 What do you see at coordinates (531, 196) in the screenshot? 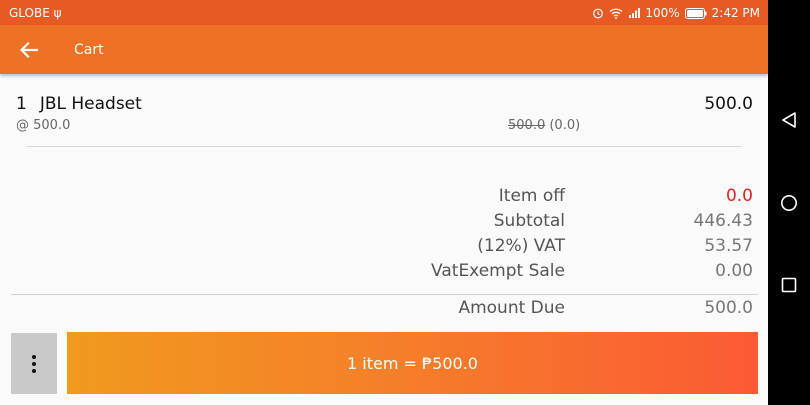
I see `item-off-label: Item off` at bounding box center [531, 196].